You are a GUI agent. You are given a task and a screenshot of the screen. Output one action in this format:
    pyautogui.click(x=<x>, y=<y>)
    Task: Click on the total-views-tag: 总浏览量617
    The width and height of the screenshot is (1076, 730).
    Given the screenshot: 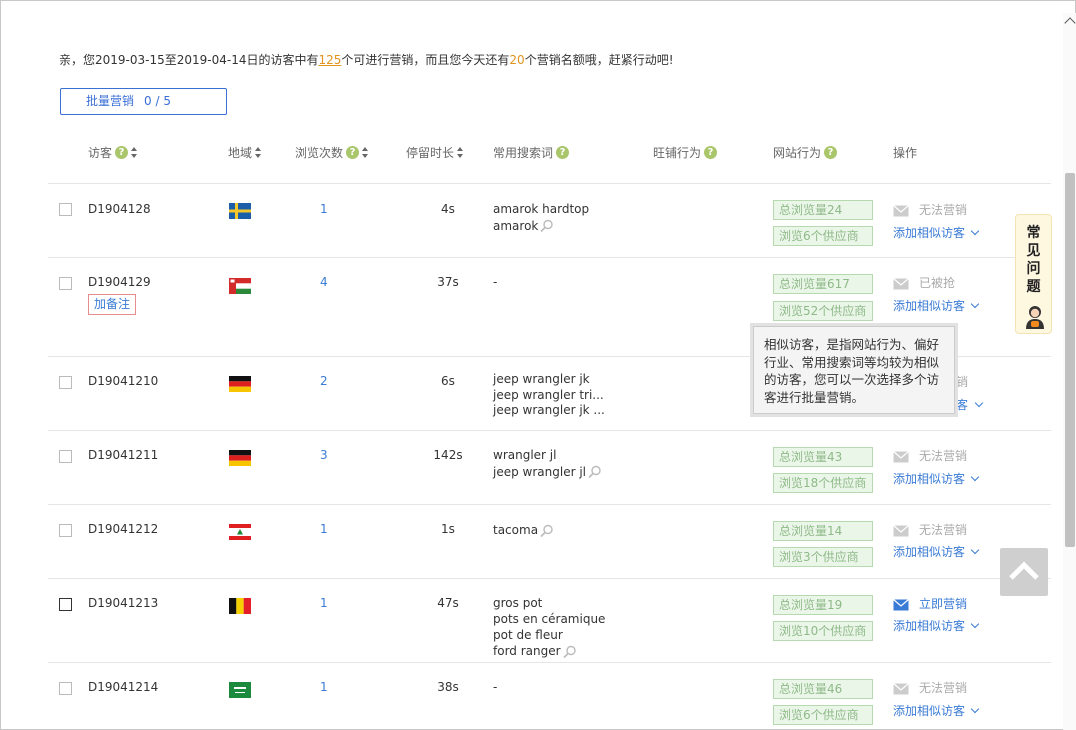 What is the action you would take?
    pyautogui.click(x=823, y=284)
    